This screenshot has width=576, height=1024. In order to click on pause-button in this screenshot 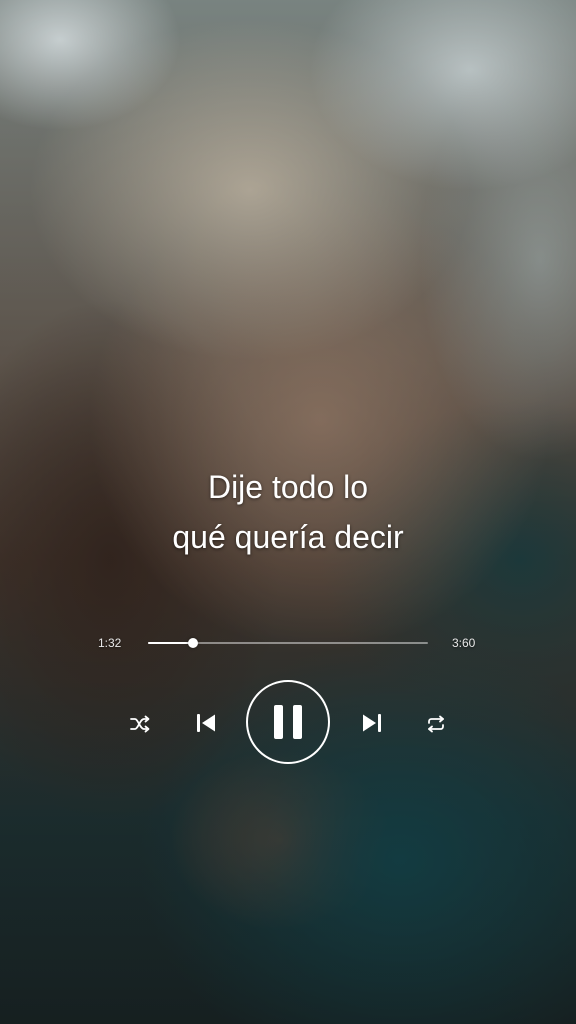, I will do `click(288, 722)`.